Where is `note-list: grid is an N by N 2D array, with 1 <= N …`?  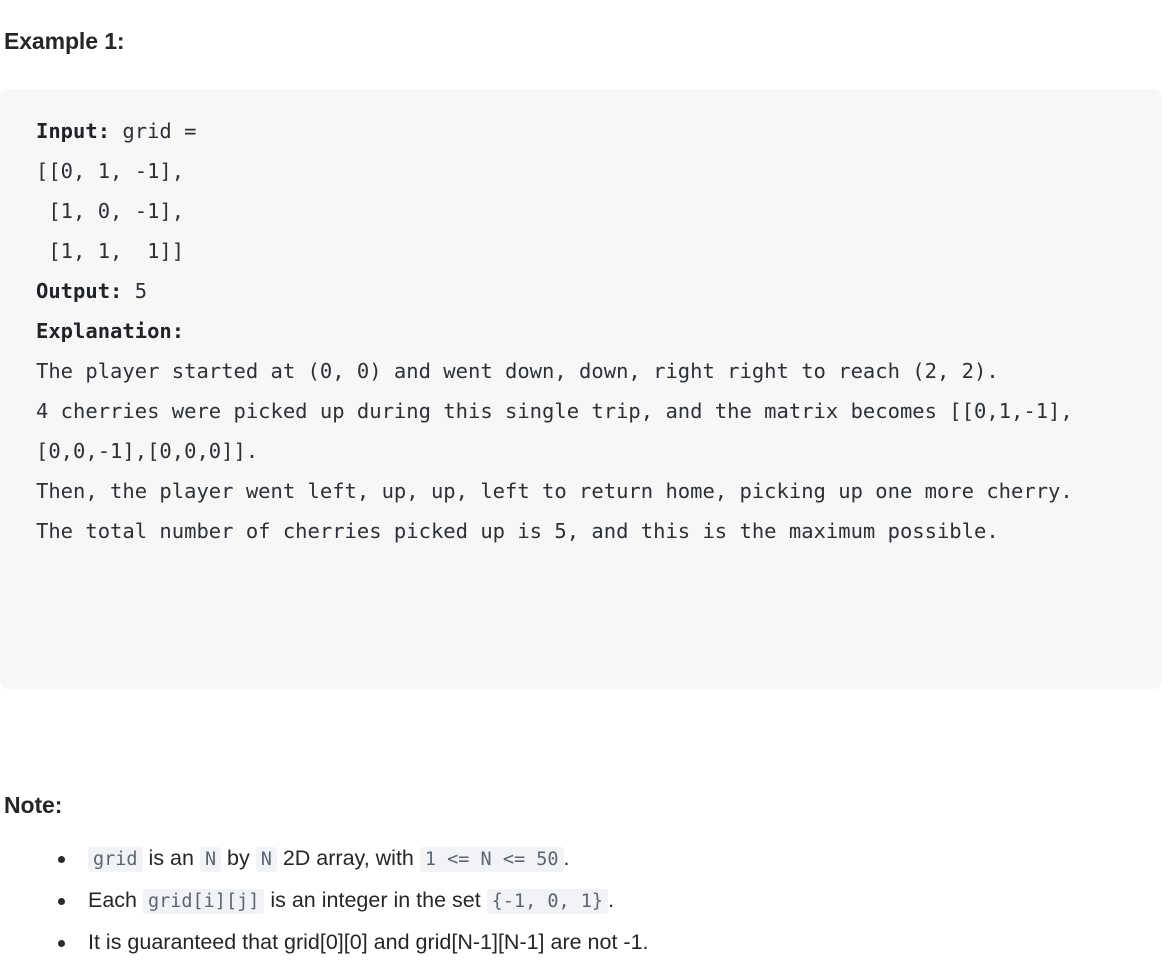
note-list: grid is an N by N 2D array, with 1 <= N … is located at coordinates (581, 900).